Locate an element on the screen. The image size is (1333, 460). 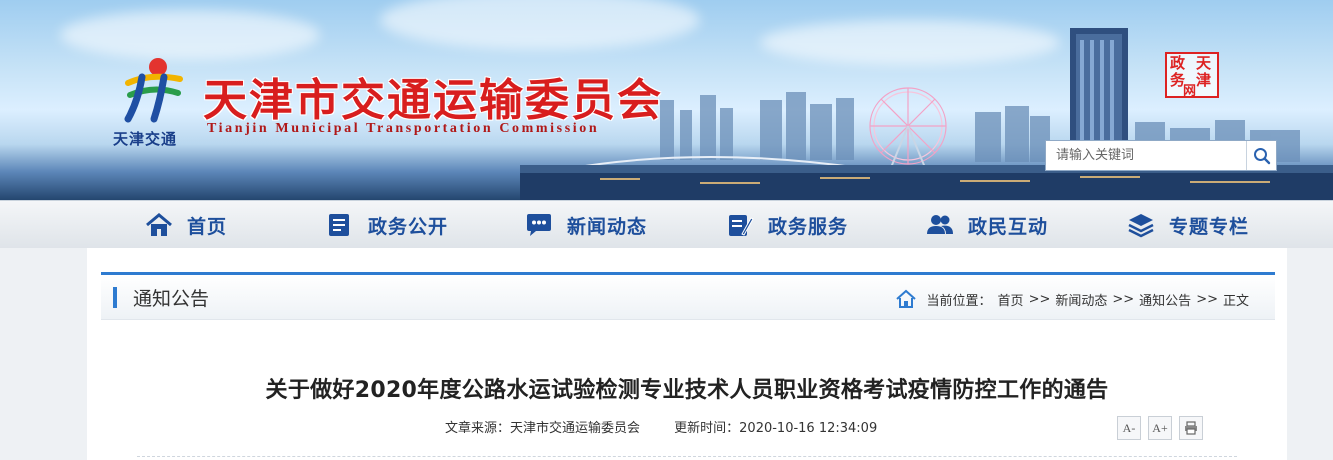
nav-item-news: 新闻动态 is located at coordinates (586, 225).